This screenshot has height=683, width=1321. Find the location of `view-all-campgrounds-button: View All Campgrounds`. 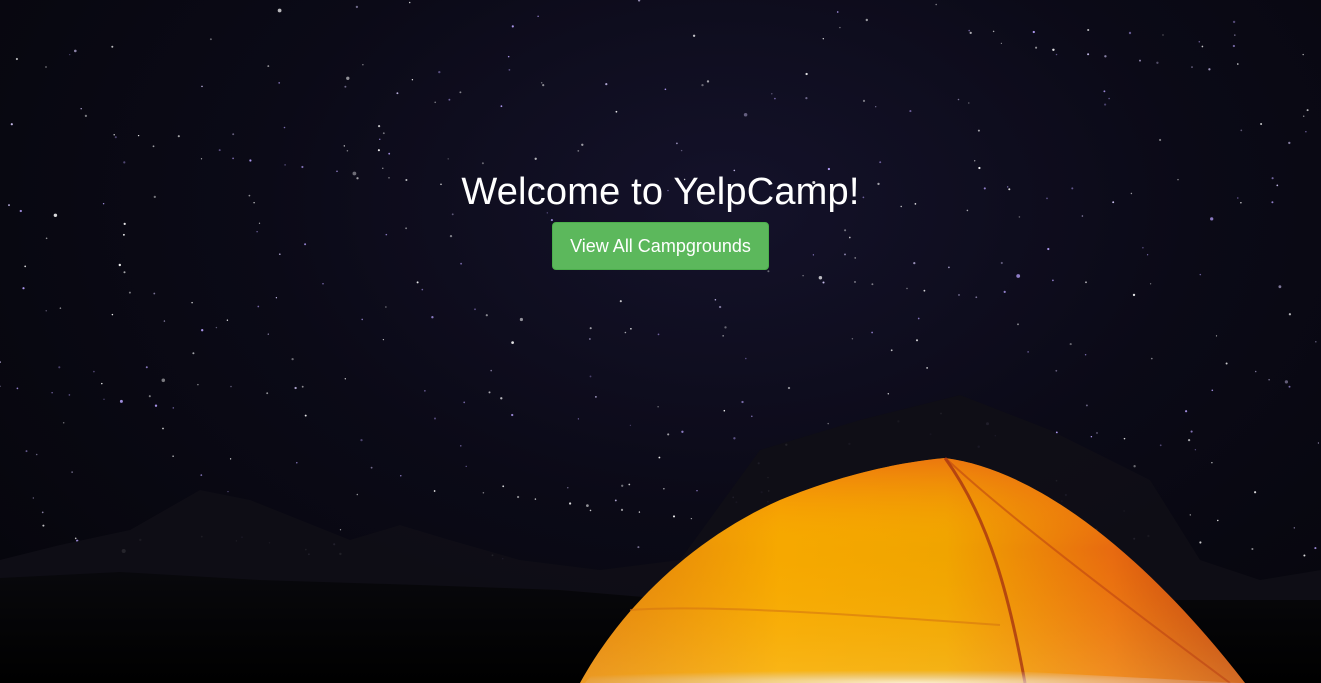

view-all-campgrounds-button: View All Campgrounds is located at coordinates (660, 246).